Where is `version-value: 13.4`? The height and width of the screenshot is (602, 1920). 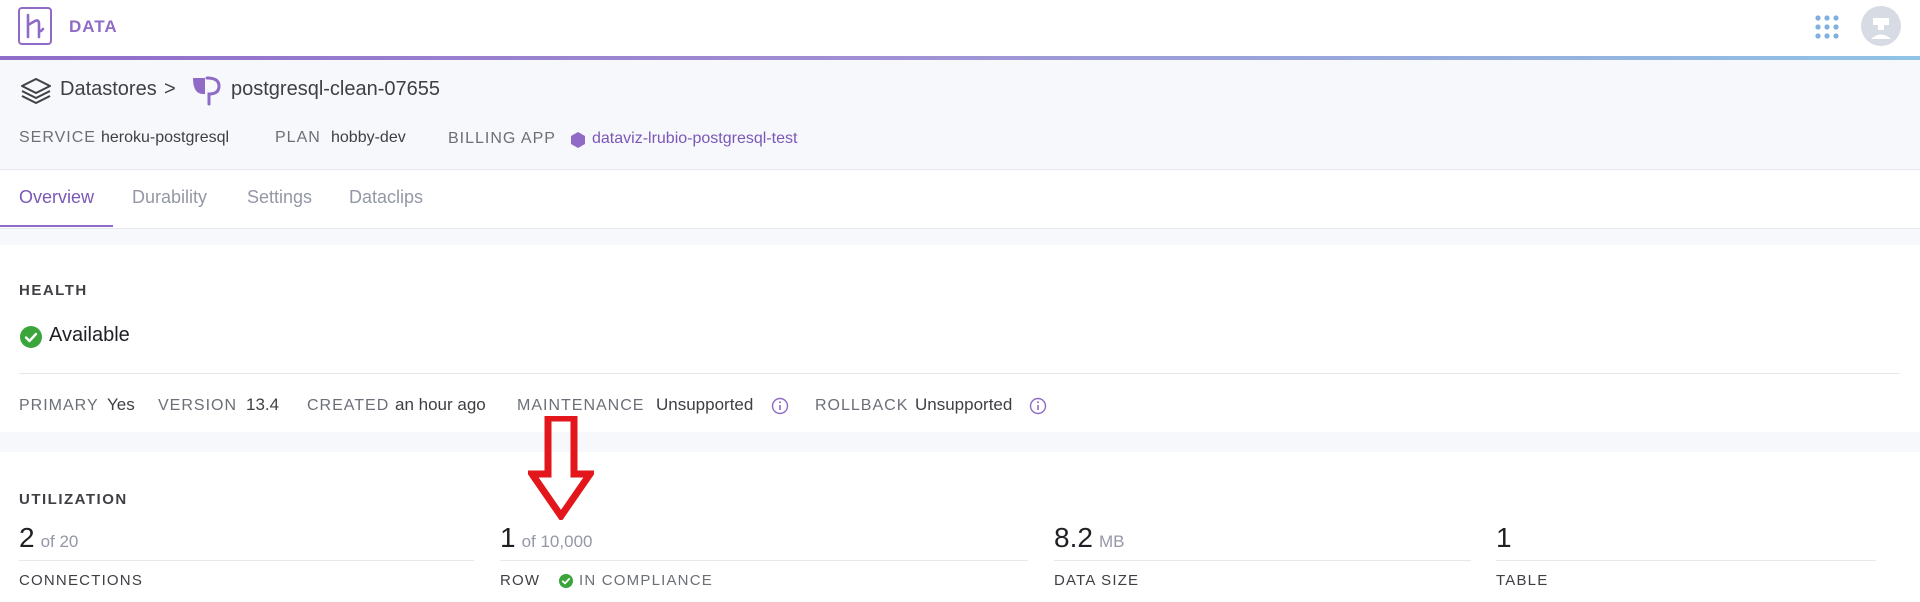 version-value: 13.4 is located at coordinates (263, 404).